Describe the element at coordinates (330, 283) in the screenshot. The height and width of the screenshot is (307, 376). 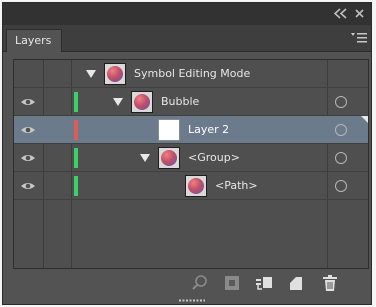
I see `trash-icon` at that location.